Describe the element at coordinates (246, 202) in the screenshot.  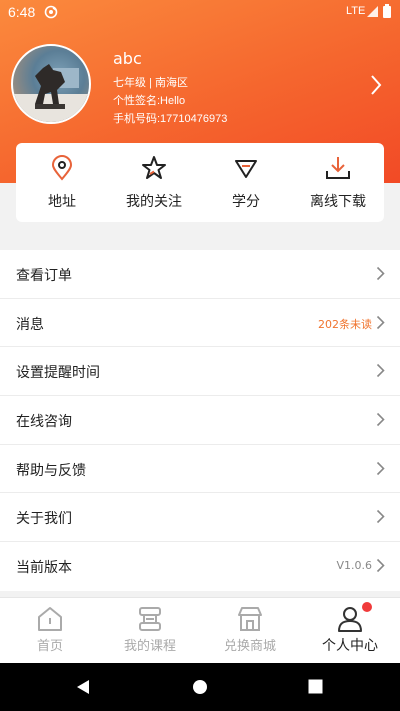
I see `quick-action-label: 学分` at that location.